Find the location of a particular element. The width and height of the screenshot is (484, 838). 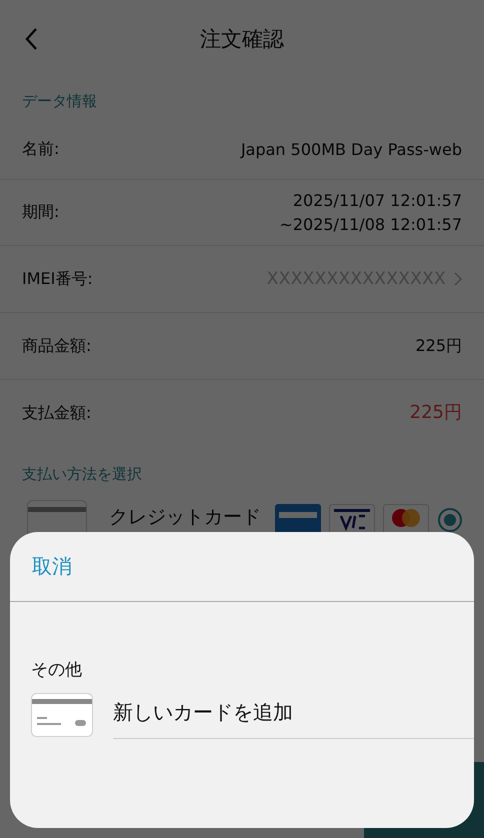

field-label: 期間: is located at coordinates (41, 212).